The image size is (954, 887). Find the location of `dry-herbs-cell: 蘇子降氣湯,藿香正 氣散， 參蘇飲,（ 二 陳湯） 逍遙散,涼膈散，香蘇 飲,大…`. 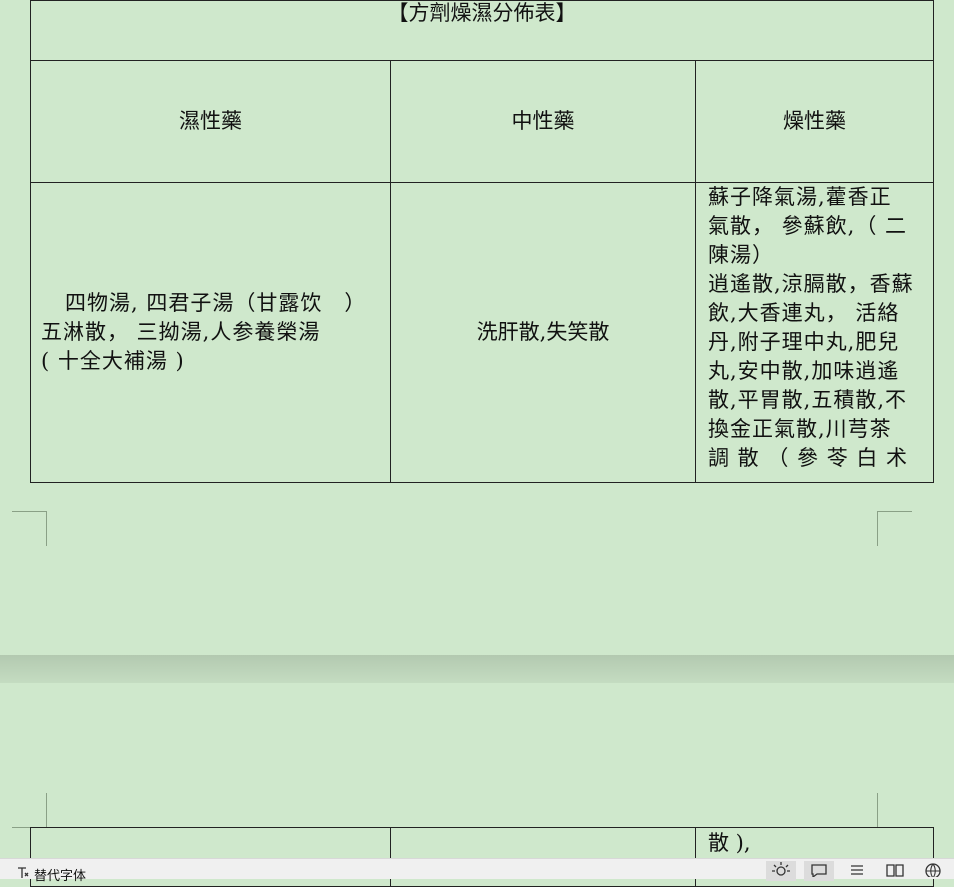

dry-herbs-cell: 蘇子降氣湯,藿香正 氣散， 參蘇飲,（ 二 陳湯） 逍遙散,涼膈散，香蘇 飲,大… is located at coordinates (814, 332).